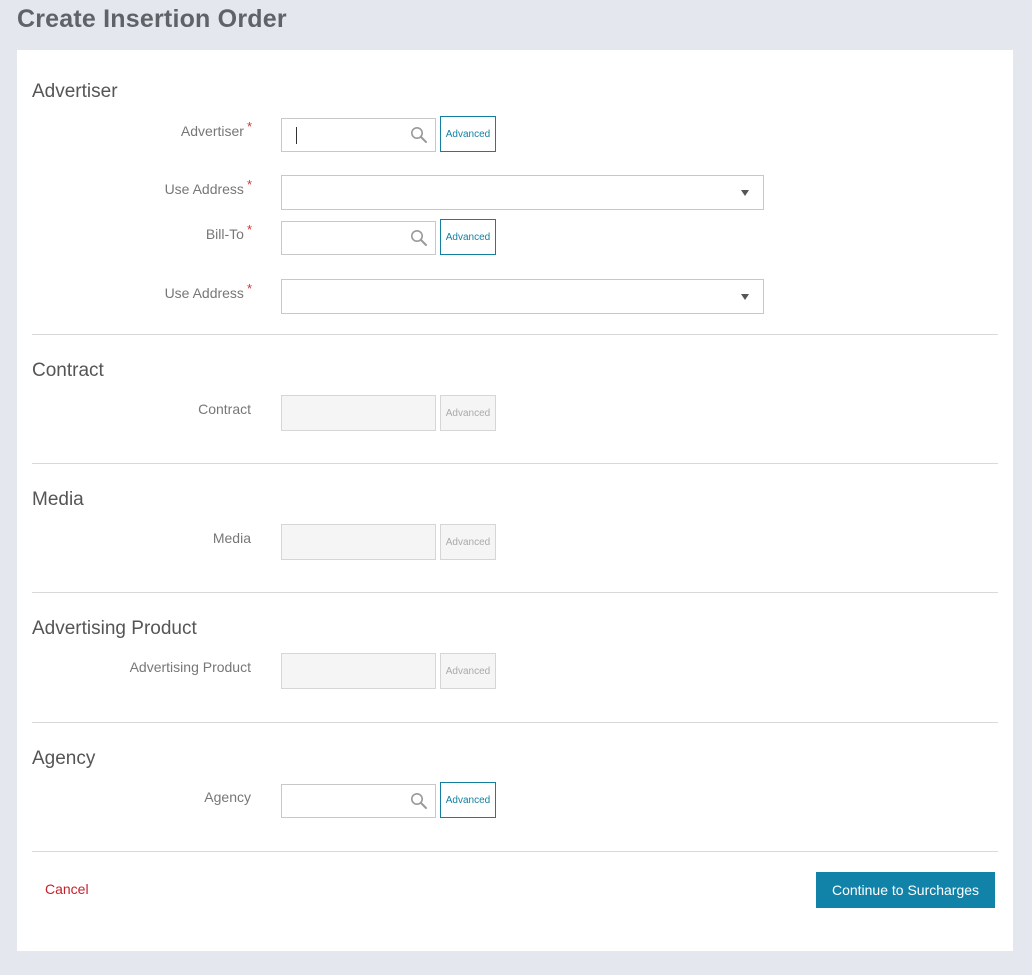  What do you see at coordinates (358, 413) in the screenshot?
I see `contract-input` at bounding box center [358, 413].